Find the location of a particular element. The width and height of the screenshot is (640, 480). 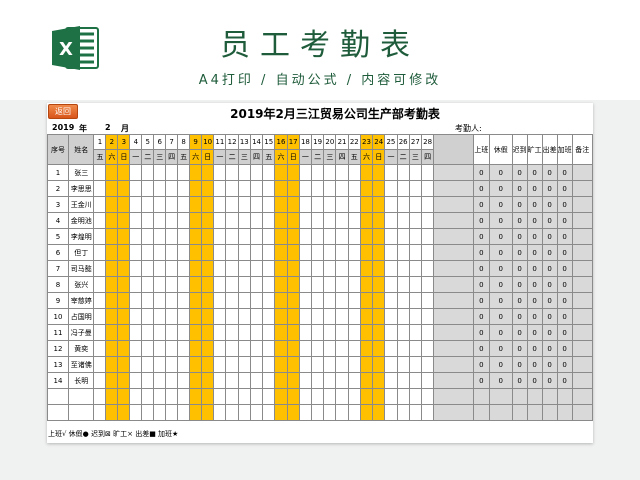

return-button: 返回 is located at coordinates (63, 111).